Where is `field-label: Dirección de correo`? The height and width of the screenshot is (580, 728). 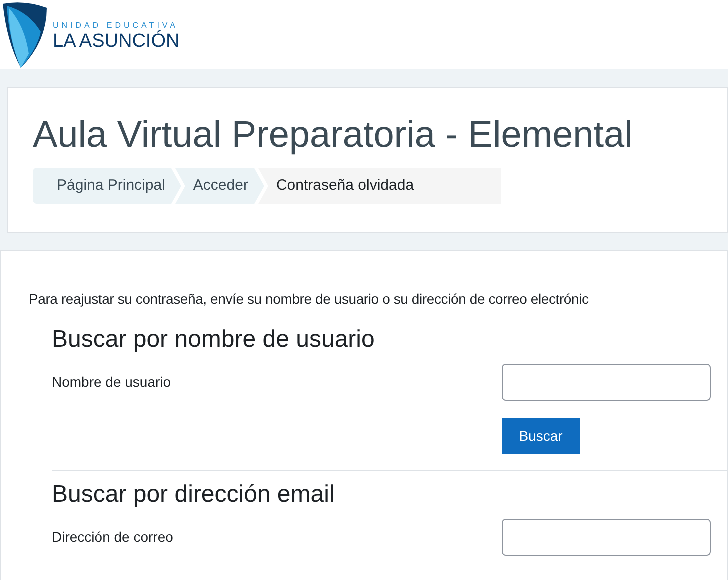
field-label: Dirección de correo is located at coordinates (113, 537).